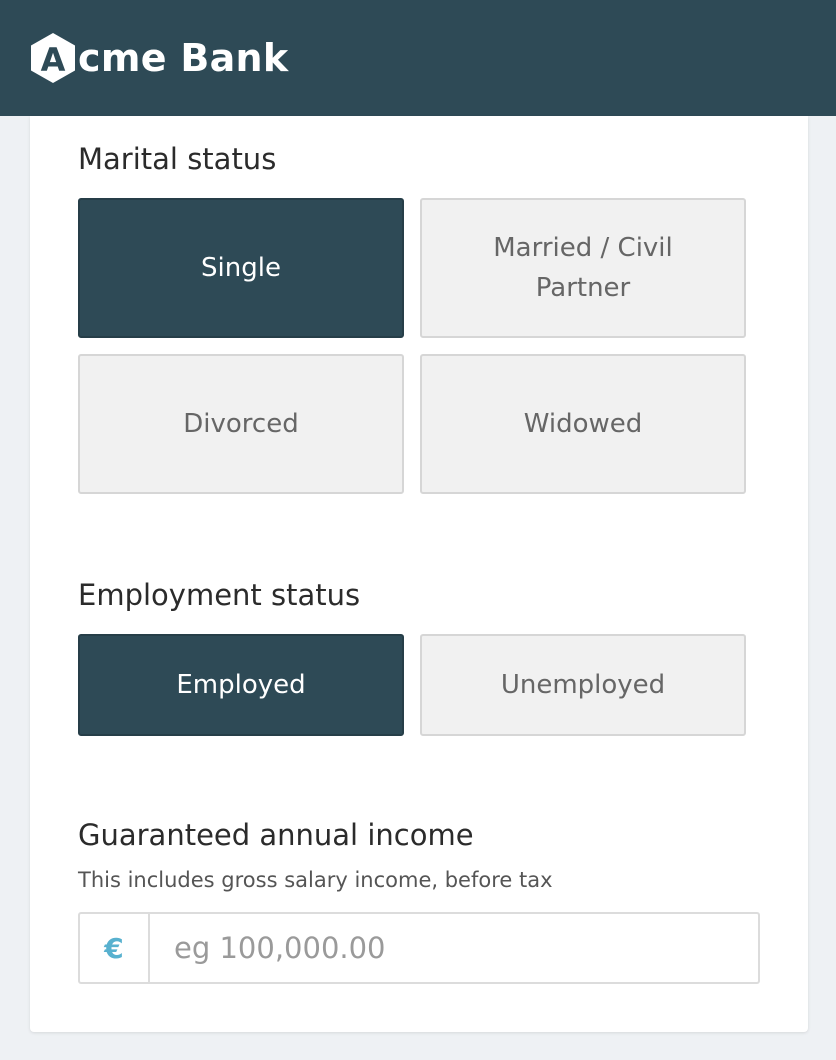 The height and width of the screenshot is (1060, 836). I want to click on logo-letter: A, so click(53, 60).